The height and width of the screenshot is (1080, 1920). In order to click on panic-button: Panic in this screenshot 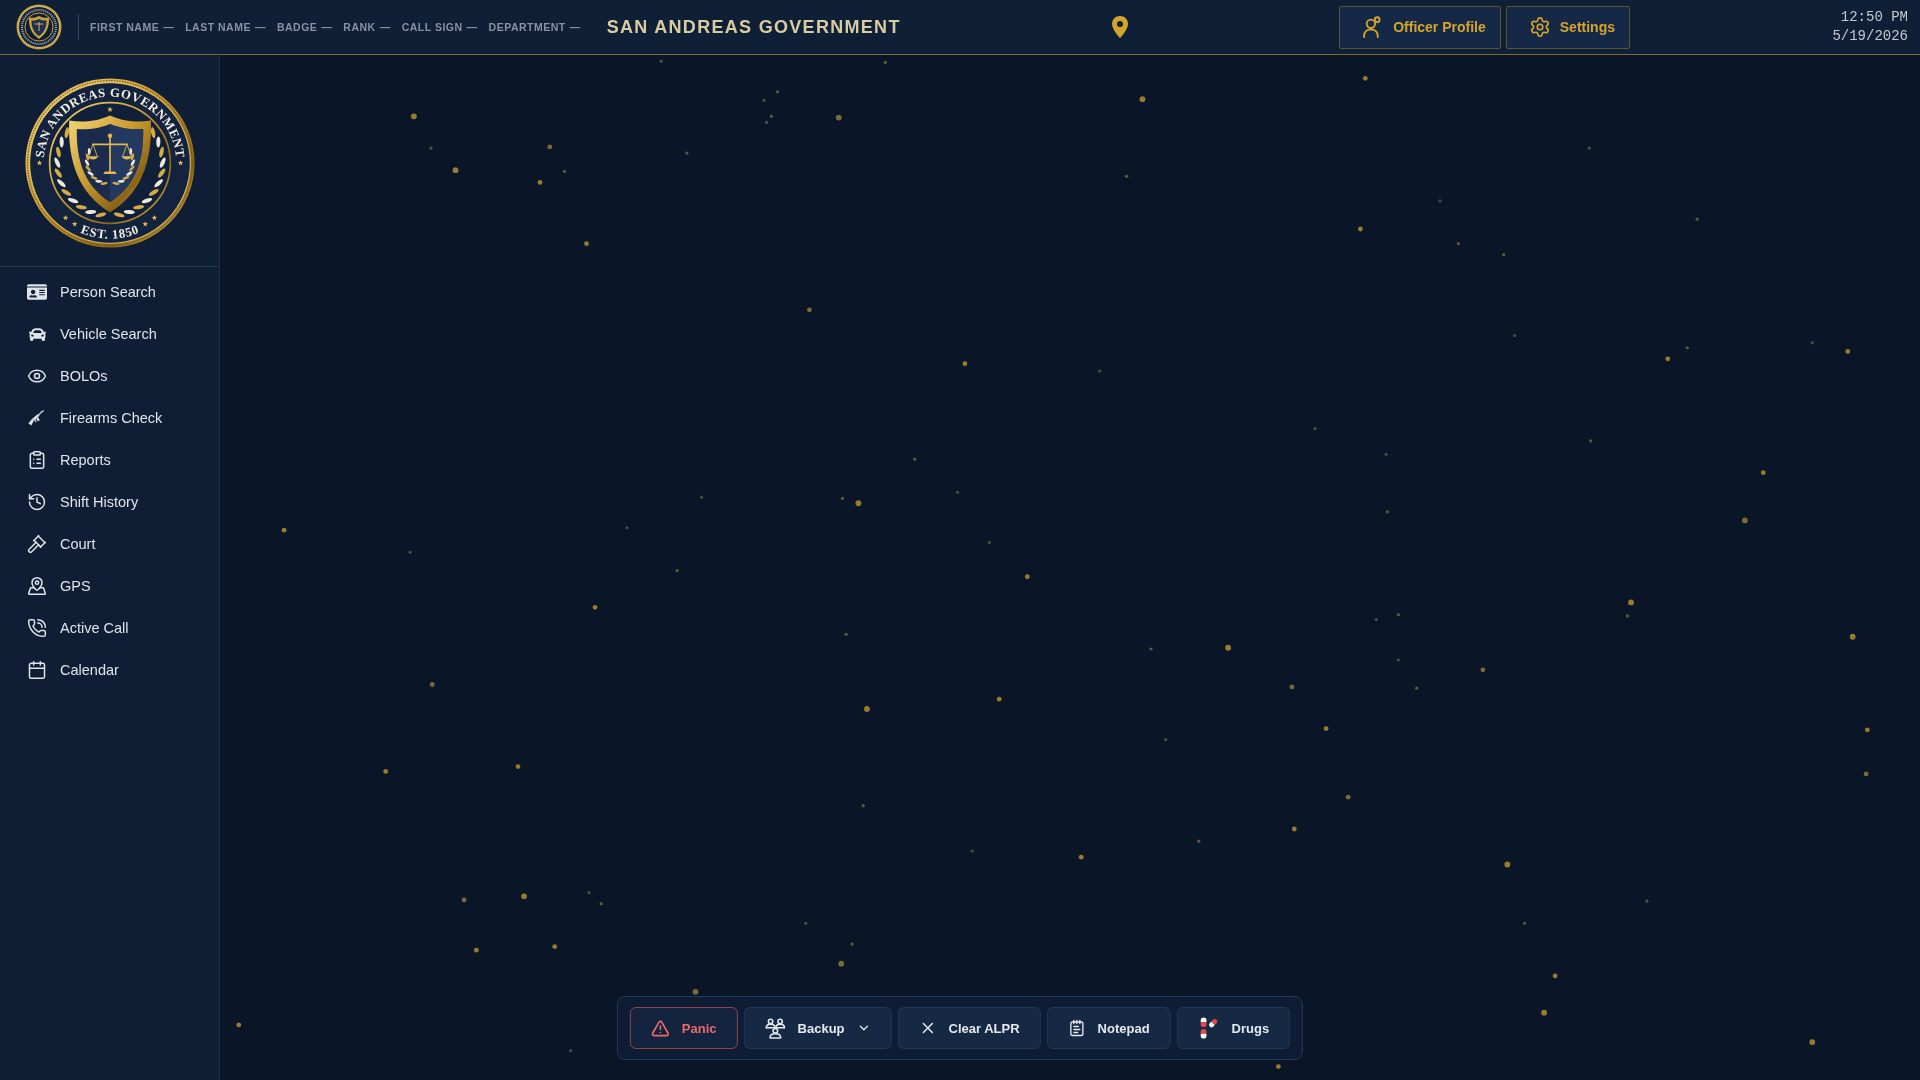, I will do `click(683, 1028)`.